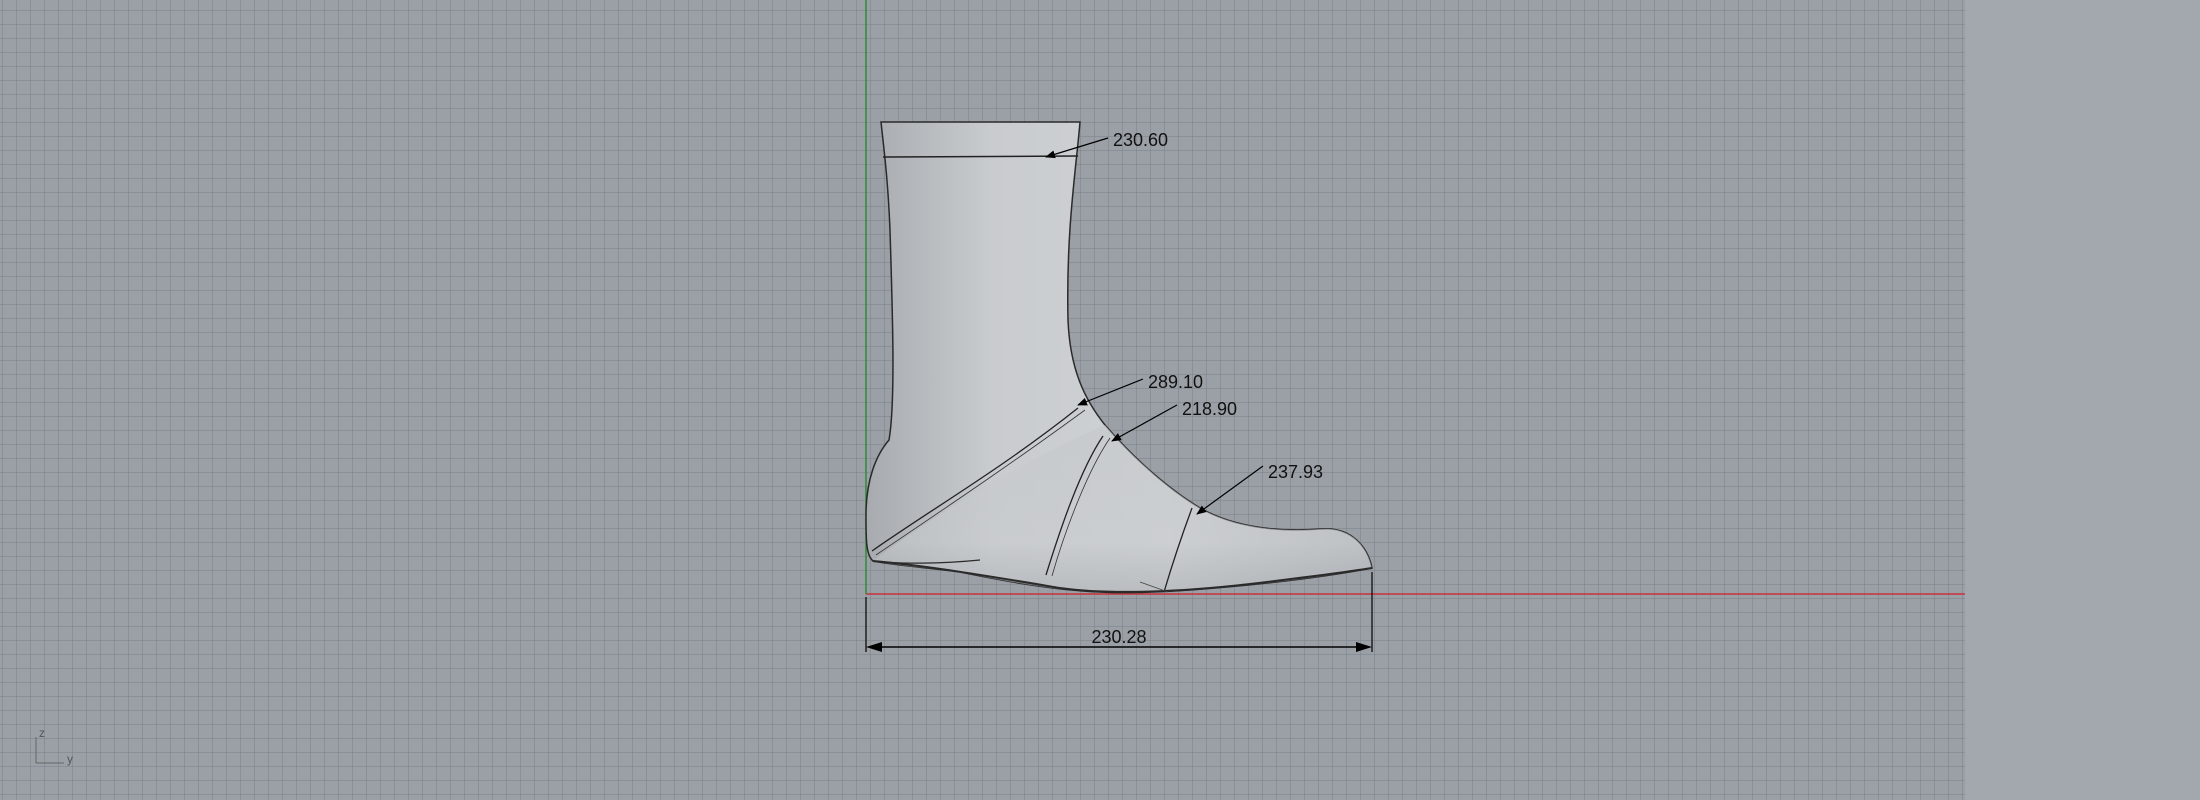 This screenshot has width=2200, height=800. I want to click on arrow-left, so click(874, 647).